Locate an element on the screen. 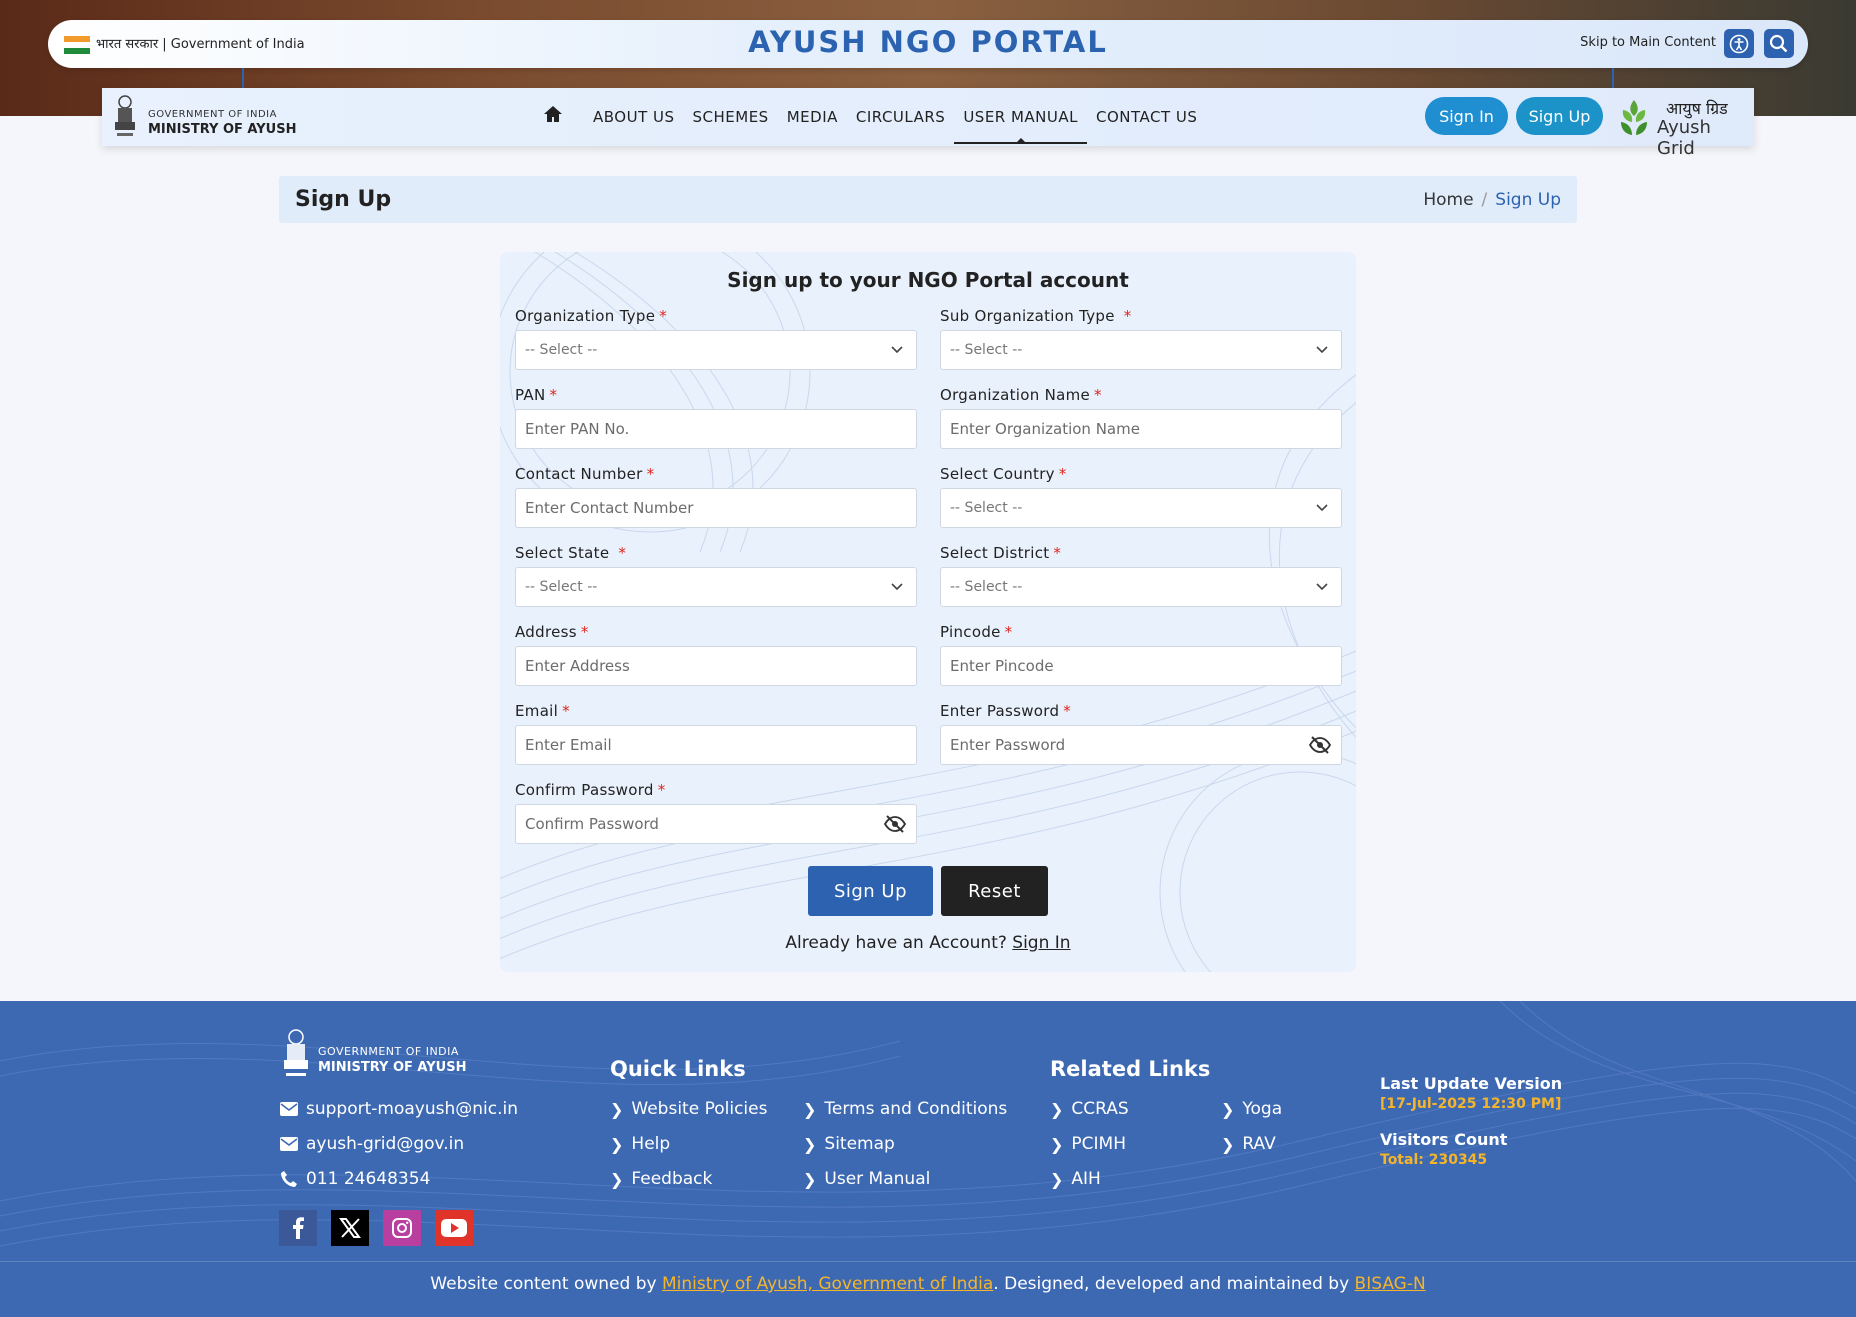  address-label: Address * is located at coordinates (552, 632).